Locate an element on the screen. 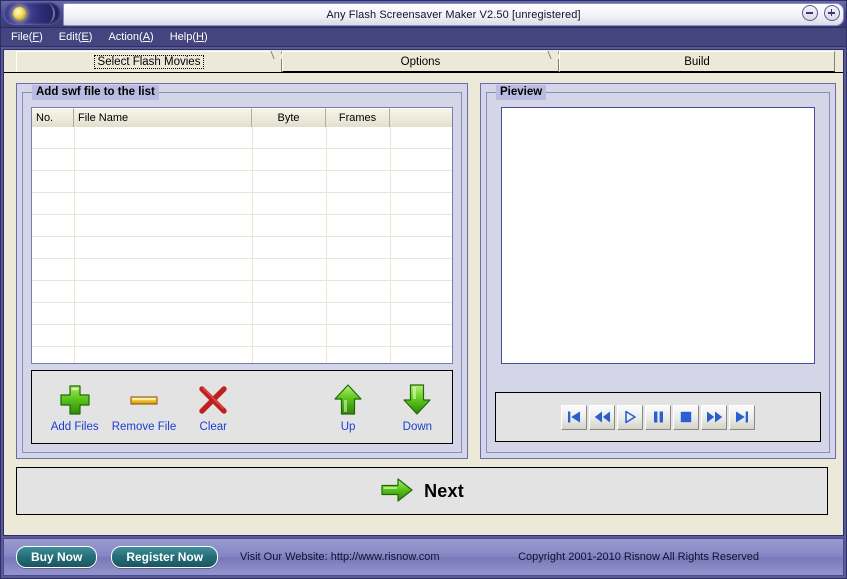 This screenshot has width=847, height=579. tab-build: Build is located at coordinates (697, 61).